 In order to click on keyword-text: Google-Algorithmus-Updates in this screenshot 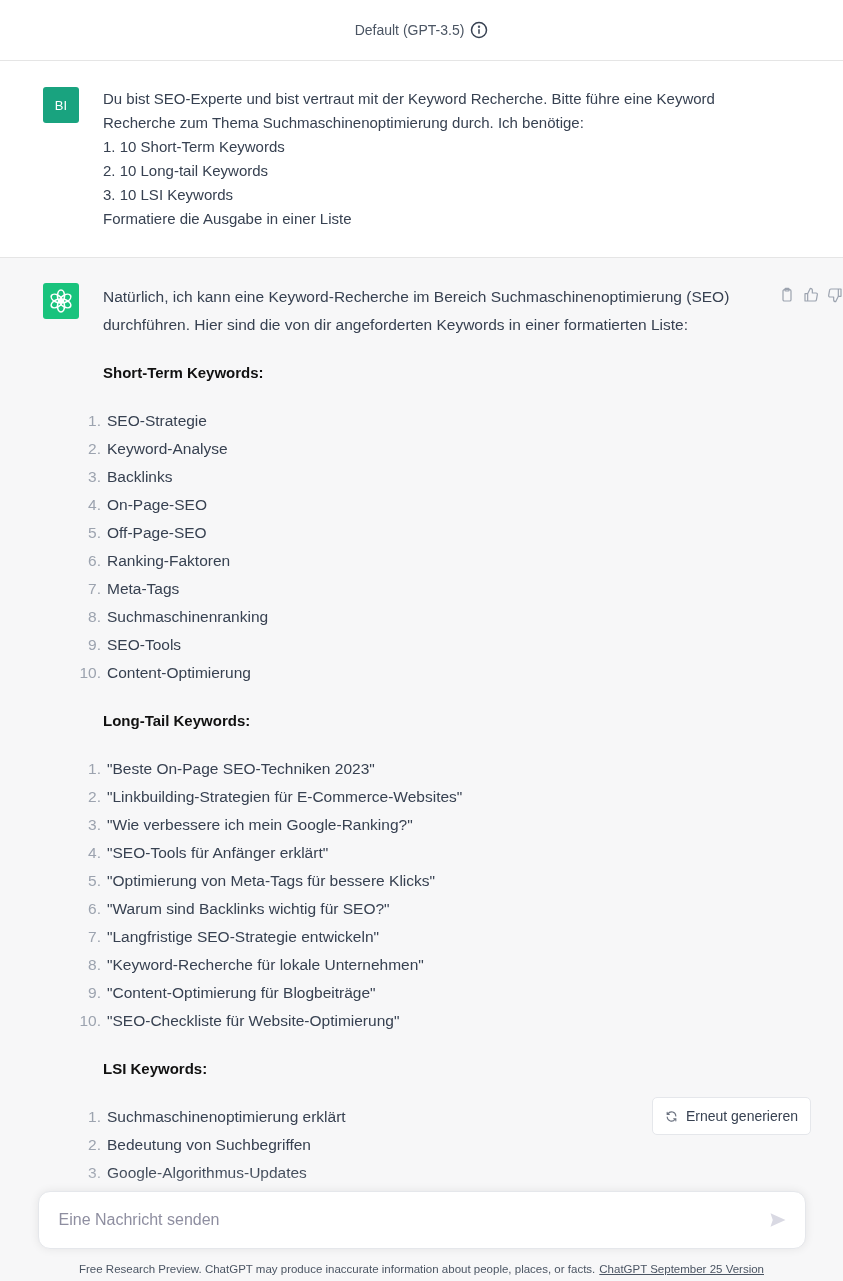, I will do `click(207, 1173)`.